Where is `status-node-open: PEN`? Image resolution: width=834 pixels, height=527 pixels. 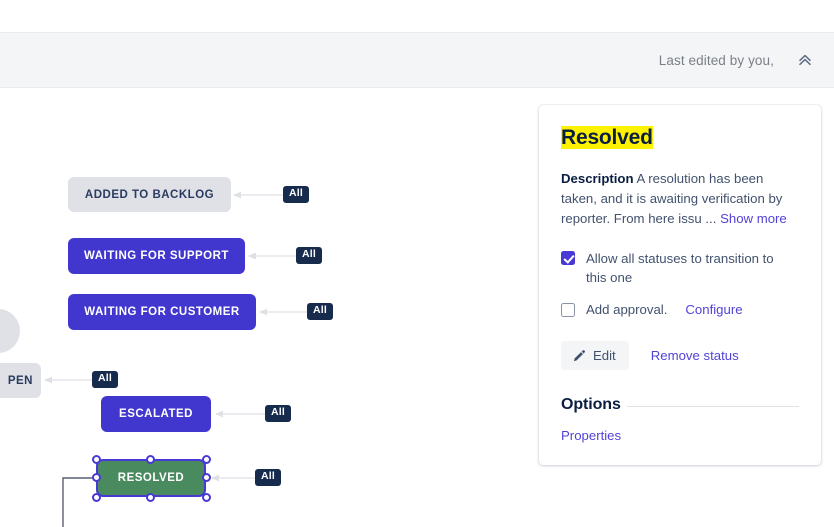 status-node-open: PEN is located at coordinates (20, 380).